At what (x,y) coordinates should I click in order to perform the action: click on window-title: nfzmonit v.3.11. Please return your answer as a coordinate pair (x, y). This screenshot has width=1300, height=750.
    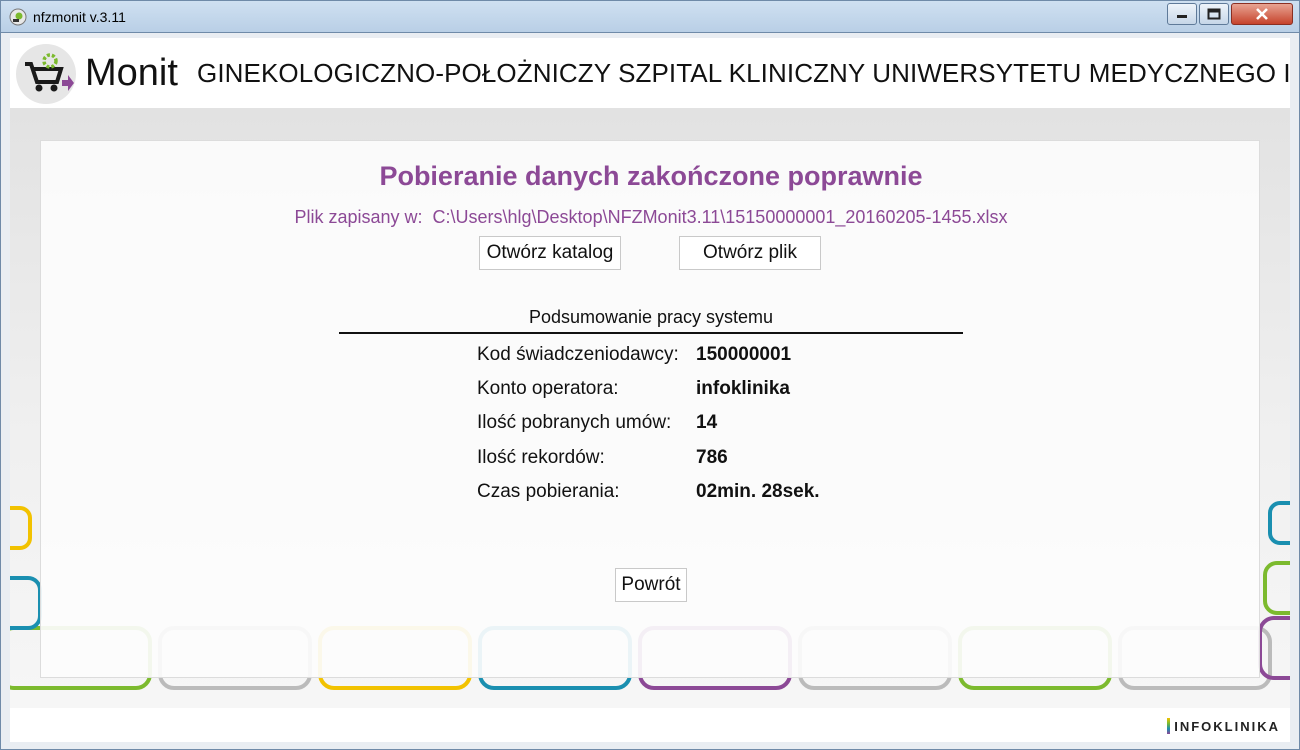
    Looking at the image, I should click on (79, 17).